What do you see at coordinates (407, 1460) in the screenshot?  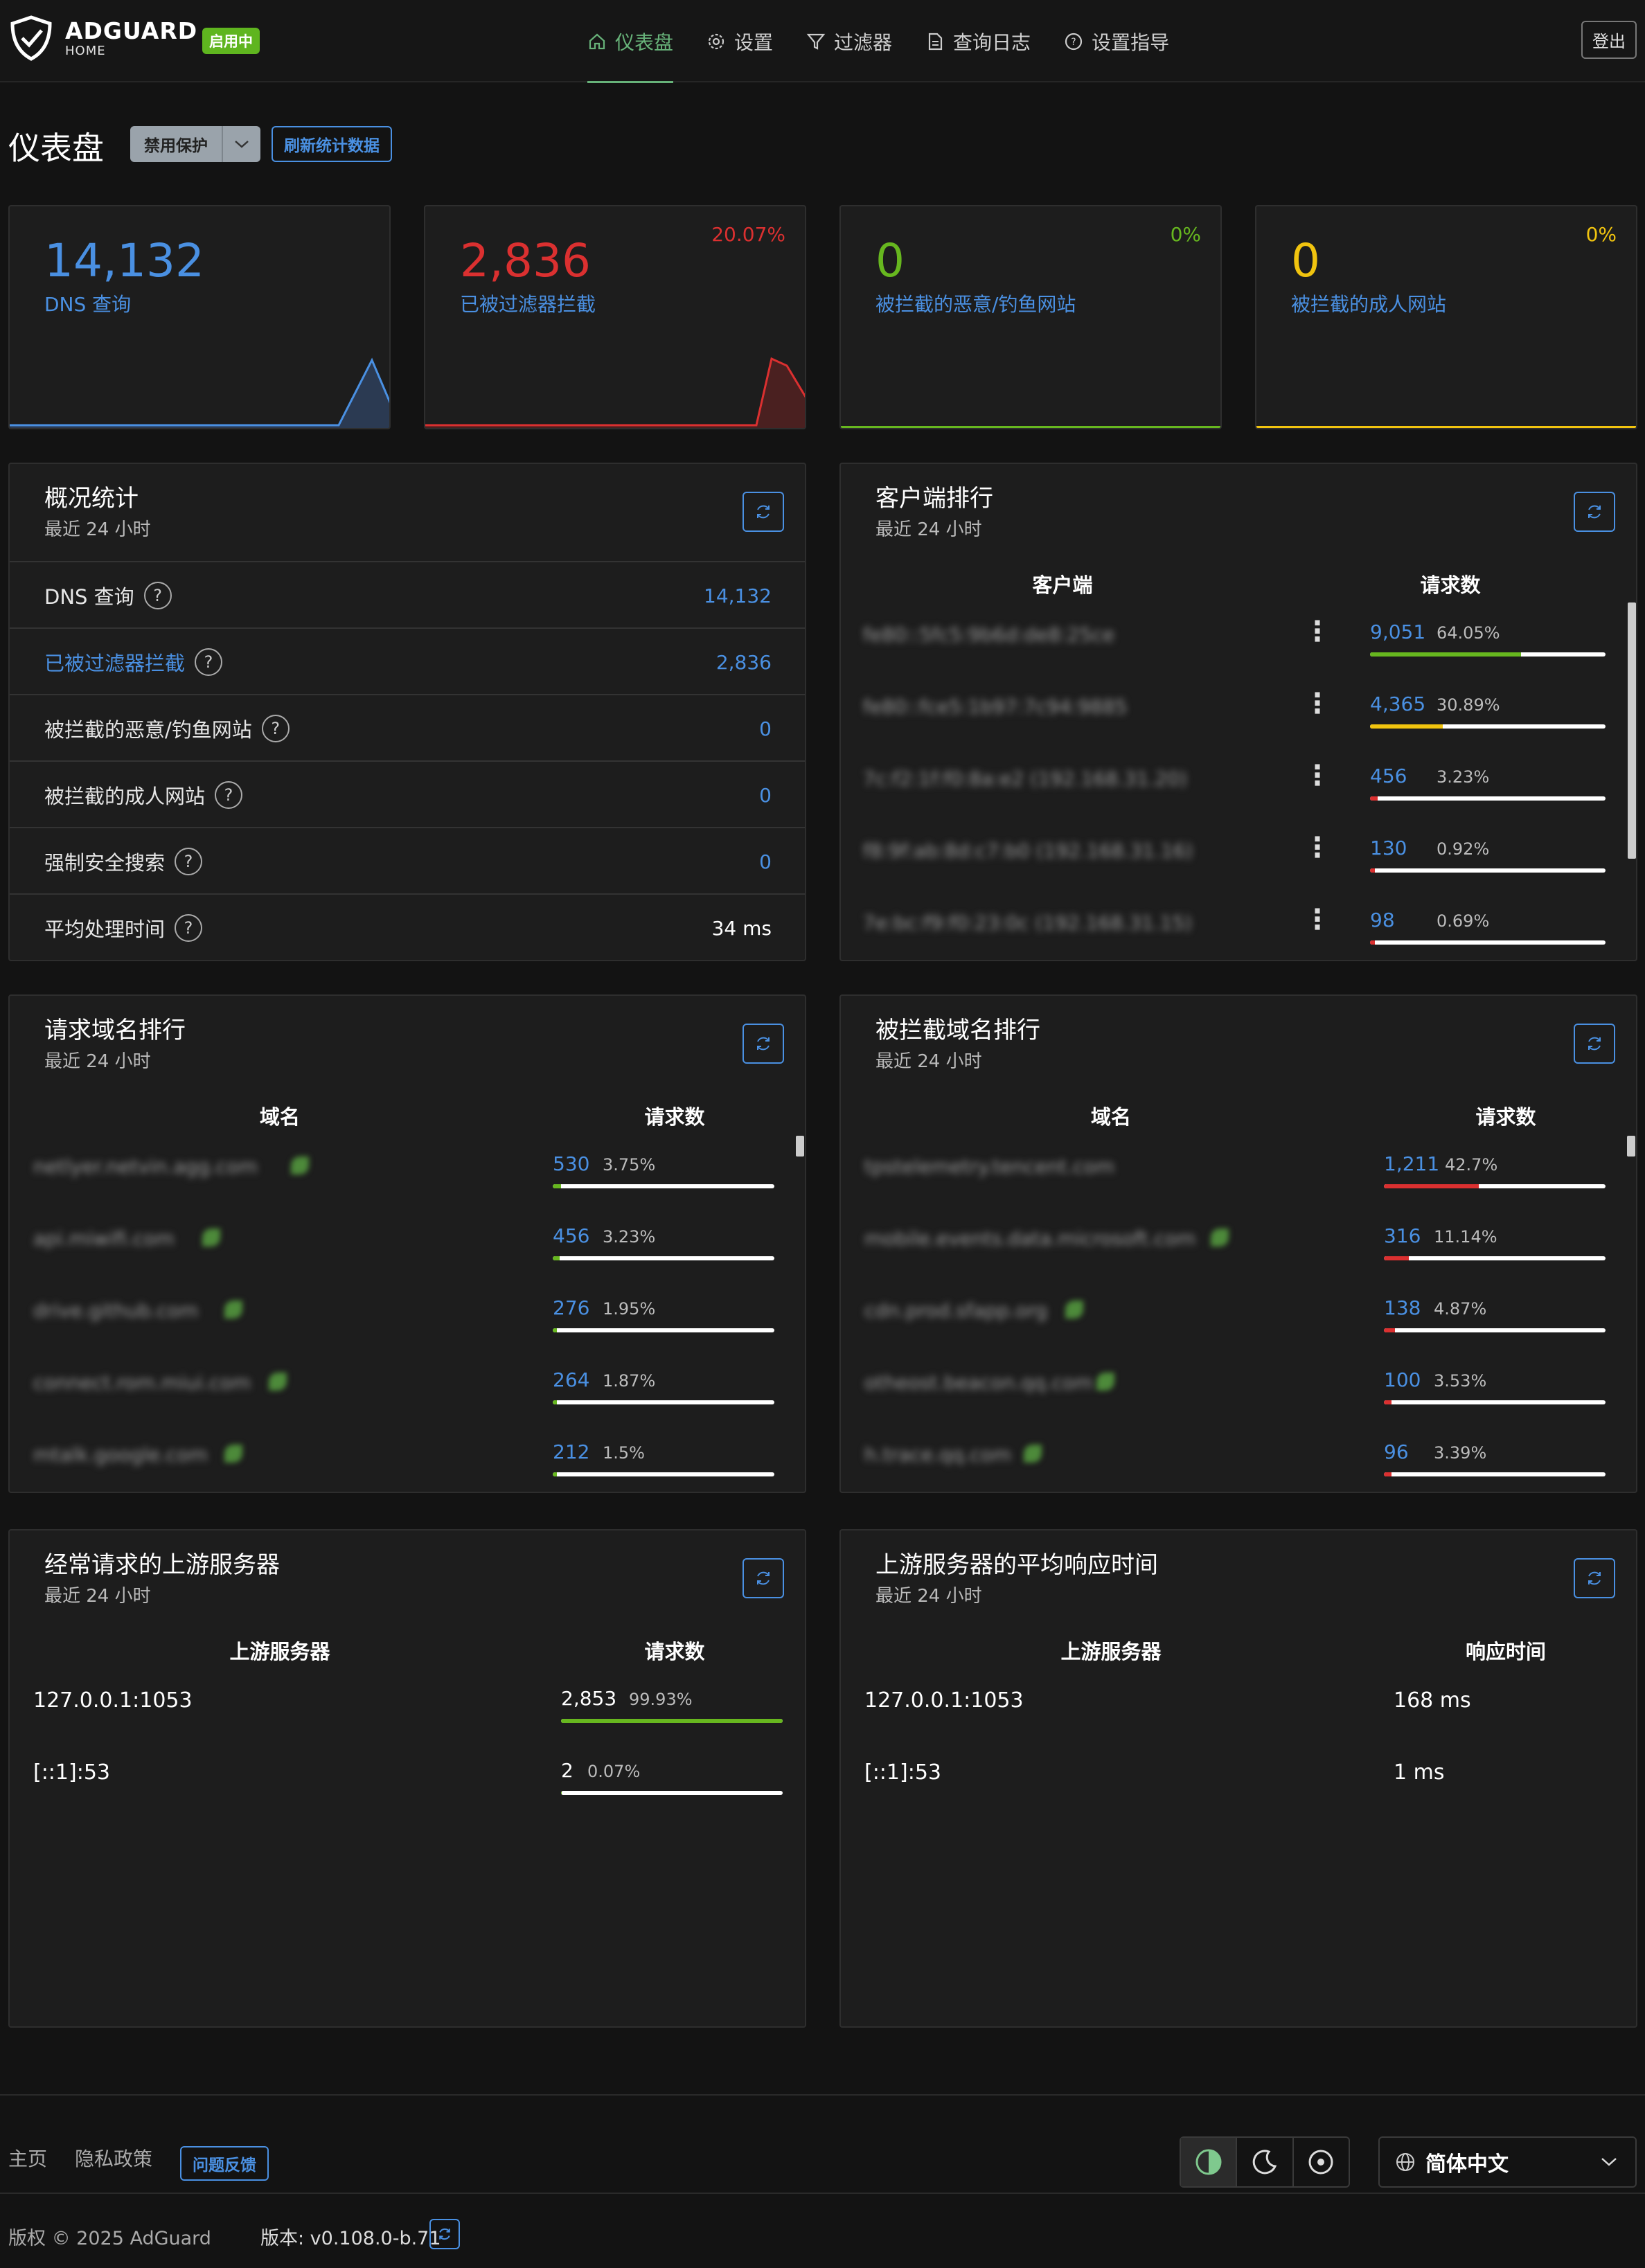 I see `domain-row: mtalk.google.com 212 1.5%` at bounding box center [407, 1460].